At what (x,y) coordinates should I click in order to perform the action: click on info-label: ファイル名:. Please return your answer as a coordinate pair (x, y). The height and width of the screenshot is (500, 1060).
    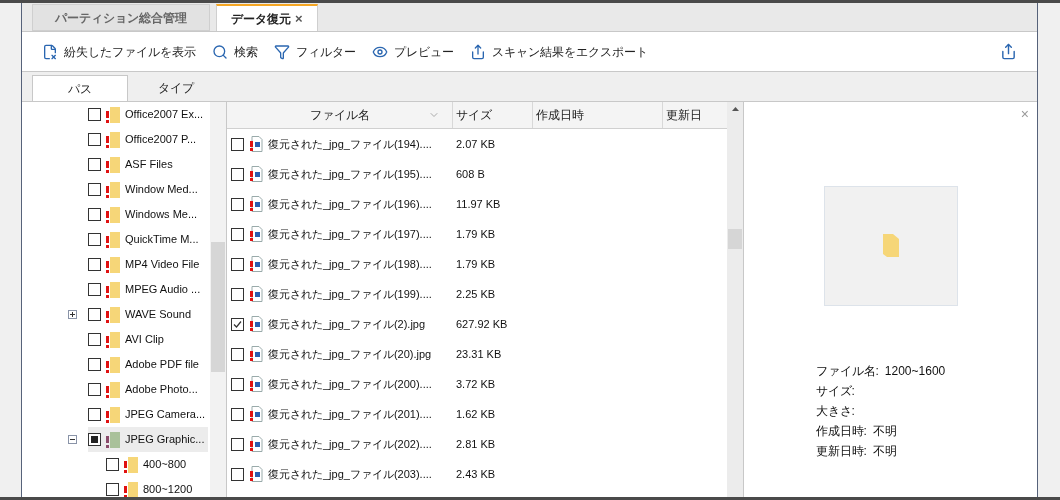
    Looking at the image, I should click on (847, 370).